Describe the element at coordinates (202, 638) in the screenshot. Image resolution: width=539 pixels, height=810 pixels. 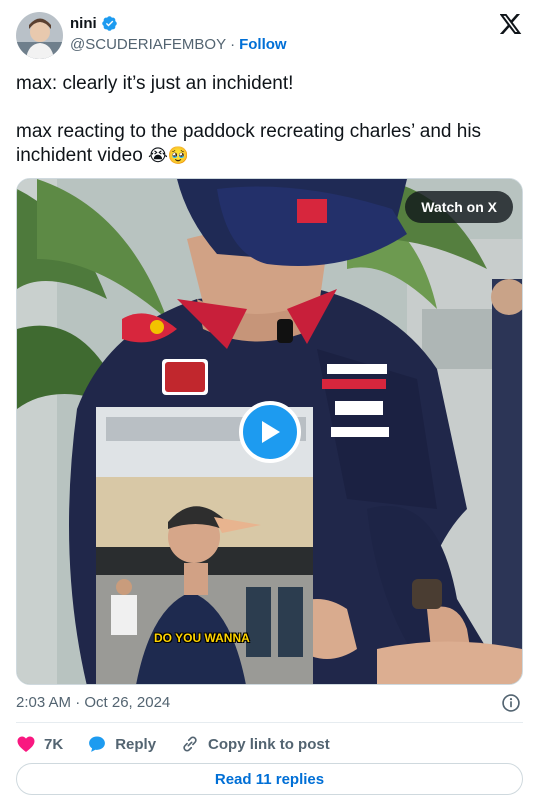
I see `video-caption: DO YOU WANNA` at that location.